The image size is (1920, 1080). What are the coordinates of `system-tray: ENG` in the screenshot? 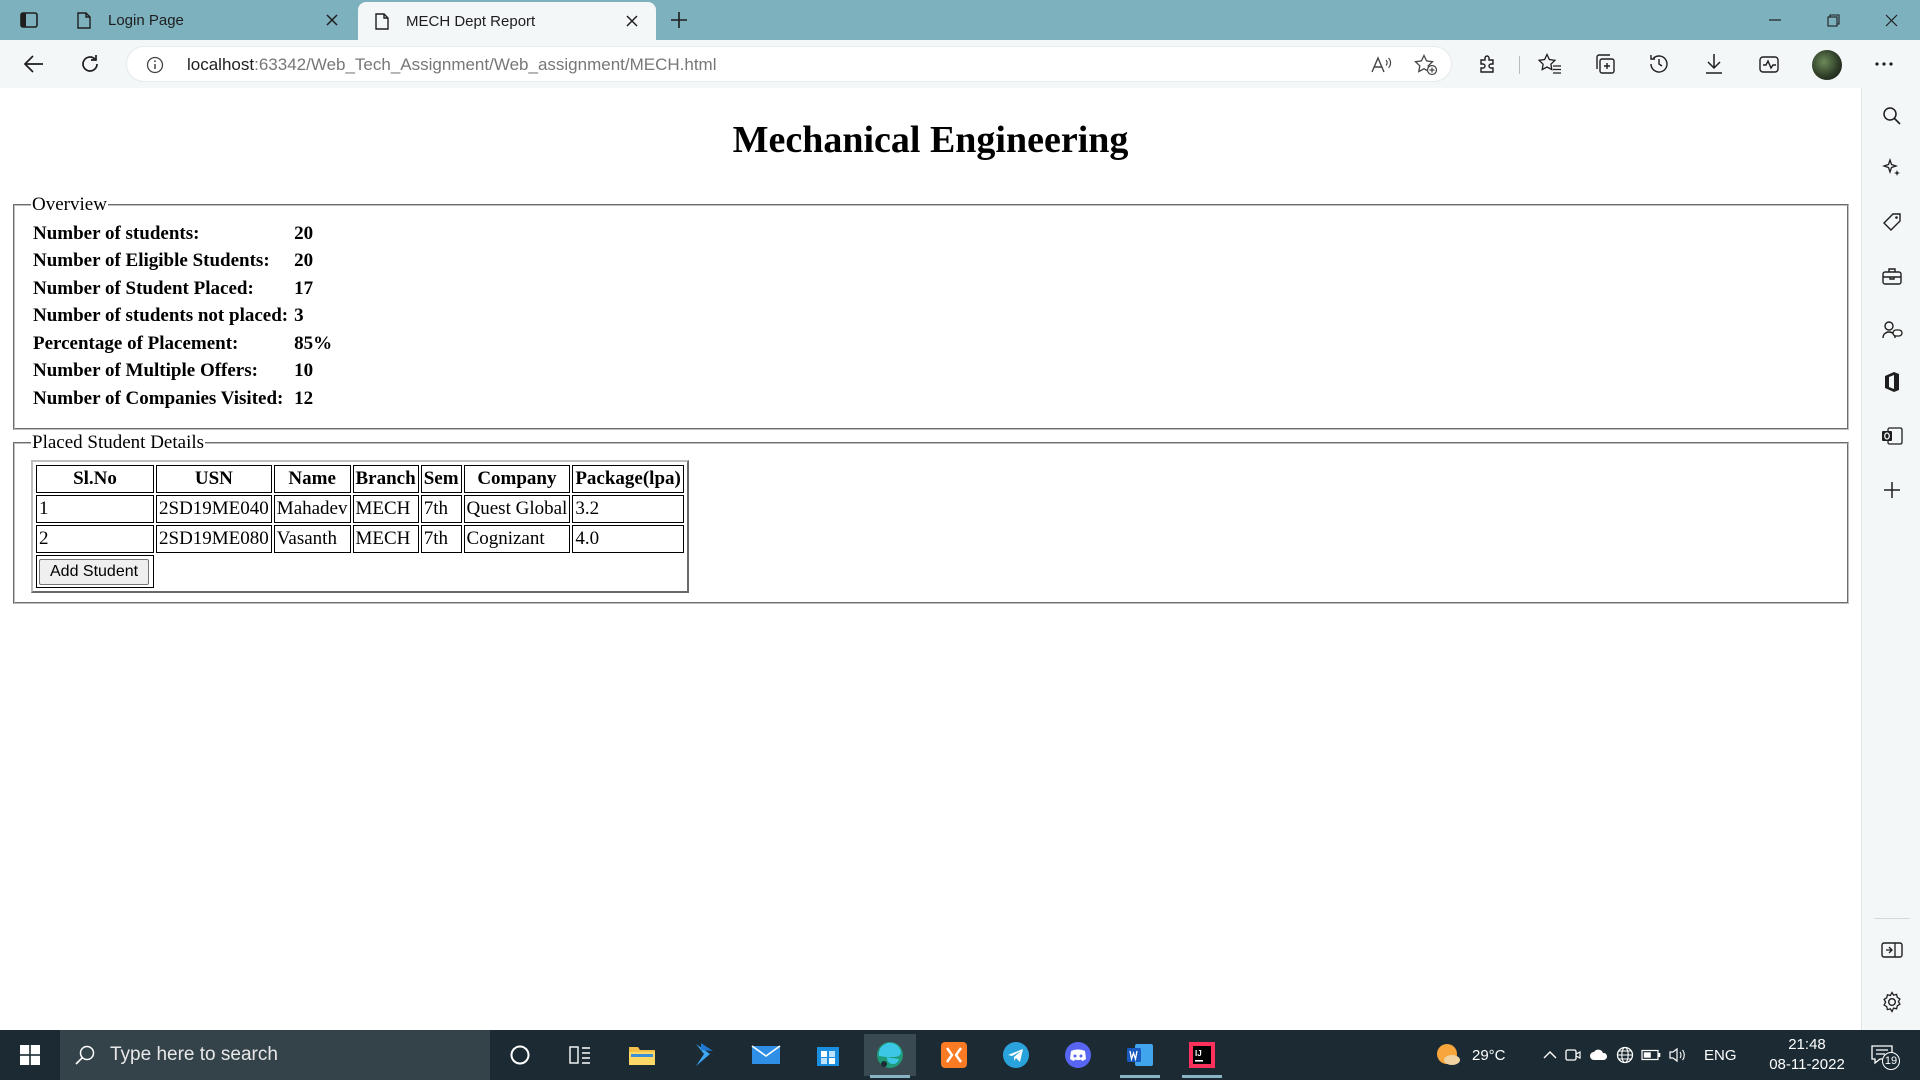 It's located at (1638, 1055).